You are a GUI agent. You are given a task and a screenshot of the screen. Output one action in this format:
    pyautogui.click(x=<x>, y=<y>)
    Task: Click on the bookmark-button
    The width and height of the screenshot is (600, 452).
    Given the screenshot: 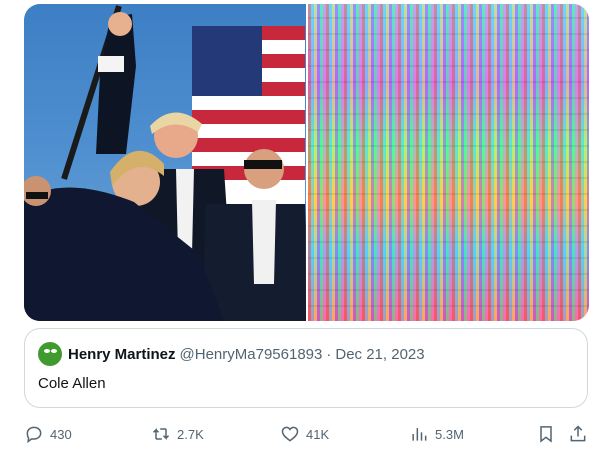 What is the action you would take?
    pyautogui.click(x=546, y=434)
    